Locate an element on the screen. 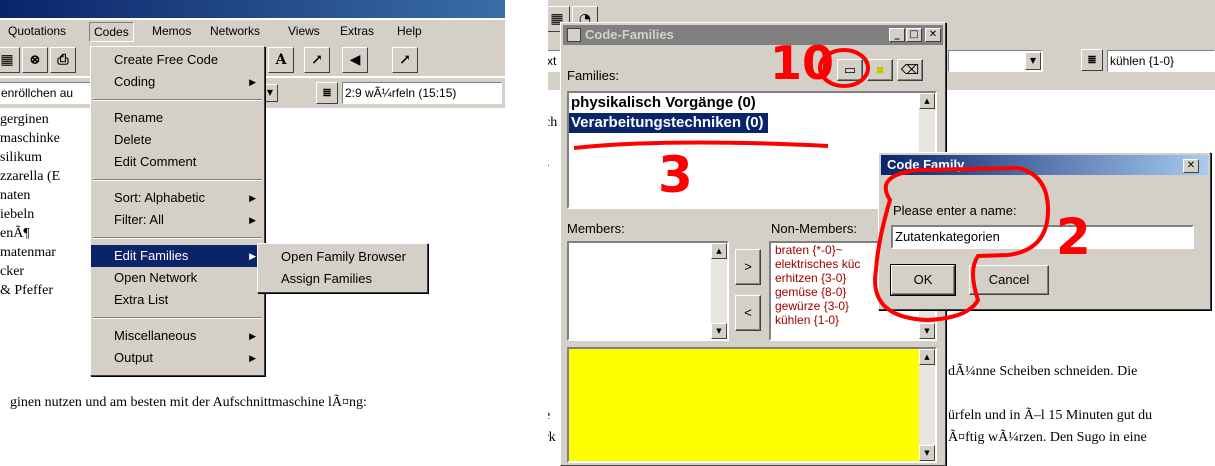  doc-line: & Pfeffer is located at coordinates (26, 290).